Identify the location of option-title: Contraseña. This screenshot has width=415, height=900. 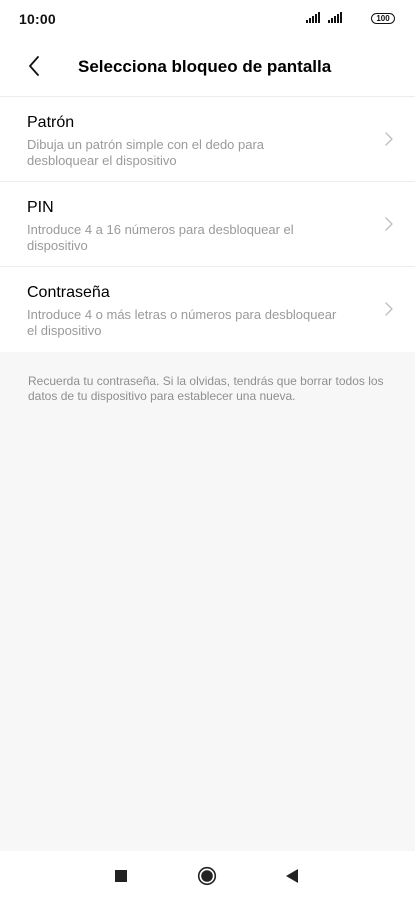
(68, 292).